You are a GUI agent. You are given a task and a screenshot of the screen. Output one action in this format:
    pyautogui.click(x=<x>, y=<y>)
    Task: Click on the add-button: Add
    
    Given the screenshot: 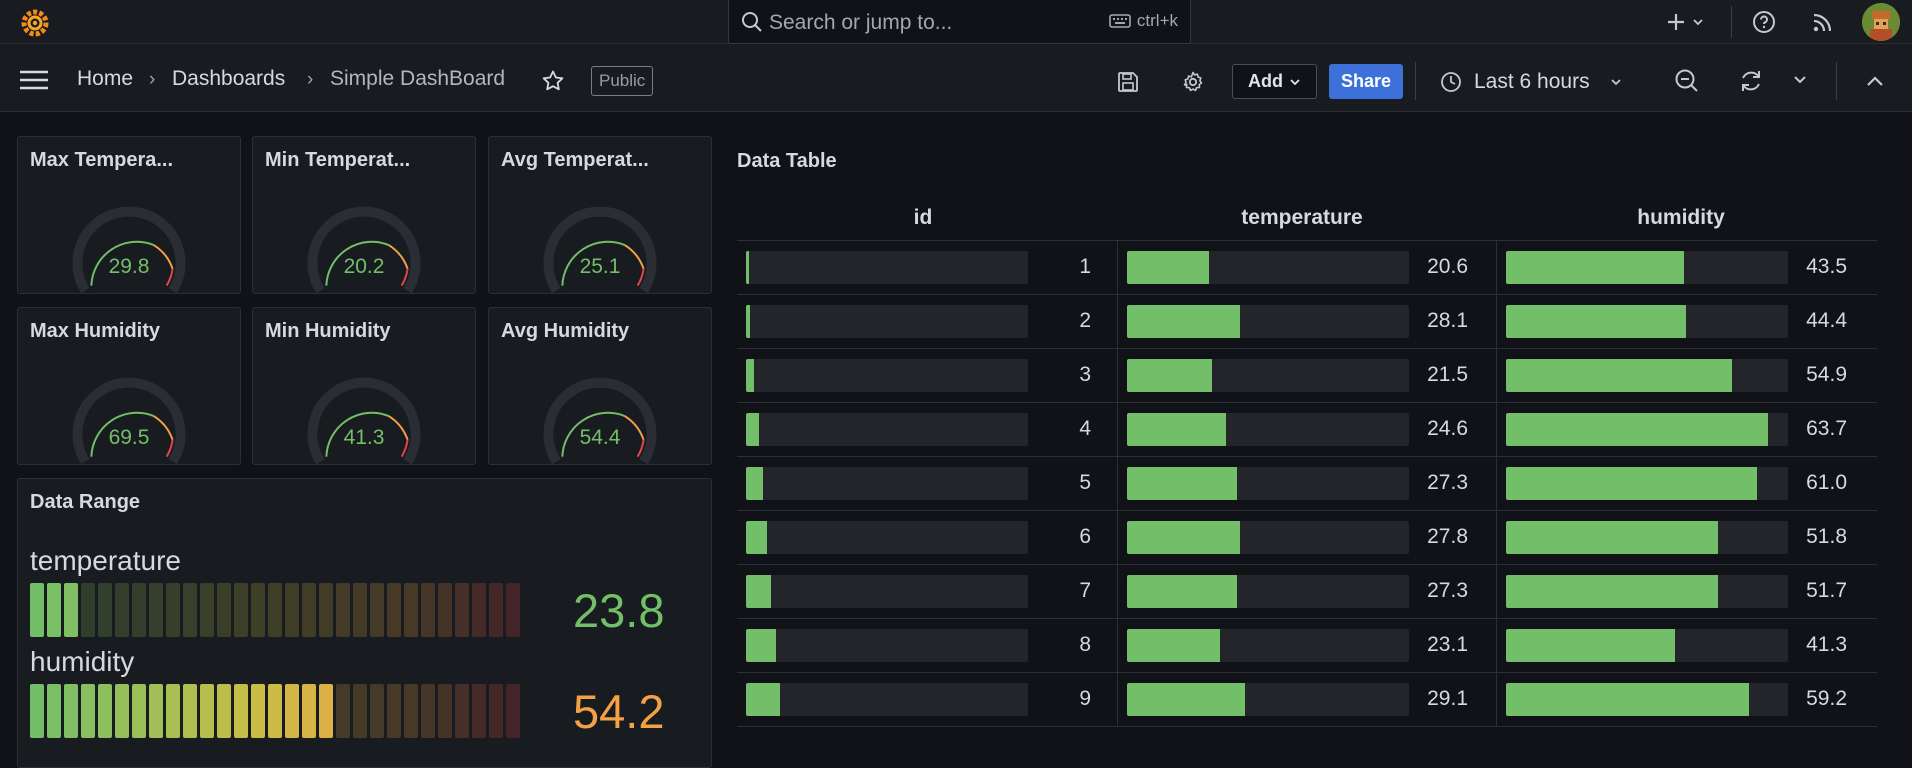 What is the action you would take?
    pyautogui.click(x=1274, y=81)
    